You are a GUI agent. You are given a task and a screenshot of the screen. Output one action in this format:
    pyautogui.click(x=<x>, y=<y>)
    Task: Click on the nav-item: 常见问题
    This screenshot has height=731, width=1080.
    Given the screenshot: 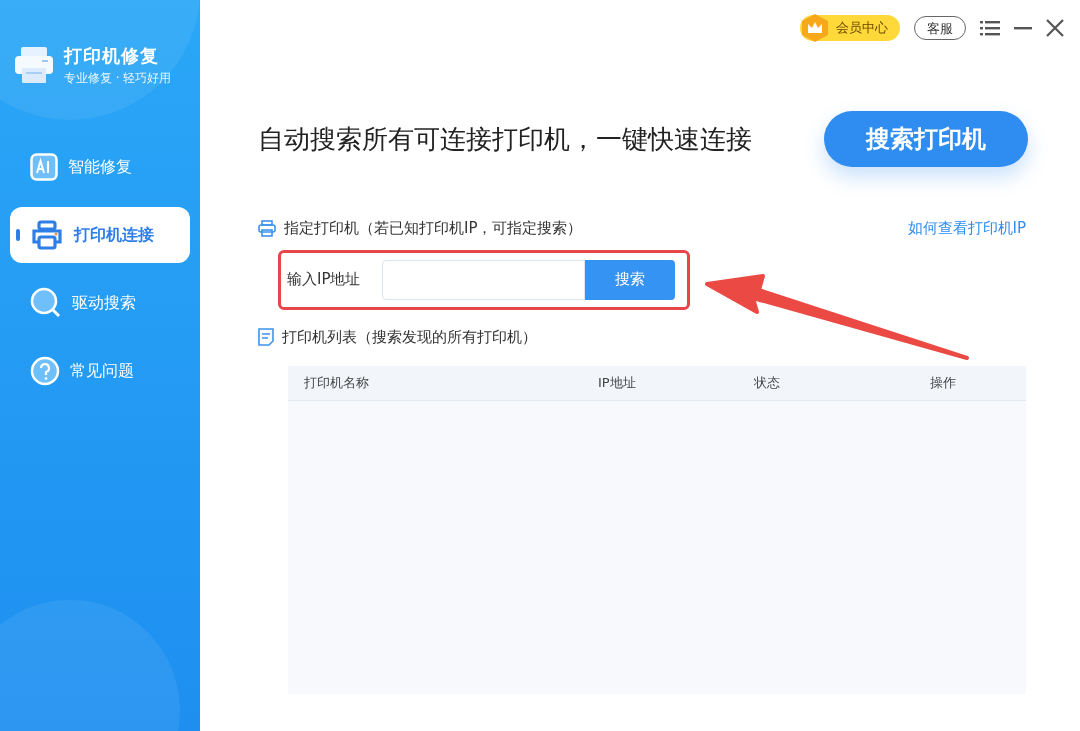 What is the action you would take?
    pyautogui.click(x=100, y=371)
    